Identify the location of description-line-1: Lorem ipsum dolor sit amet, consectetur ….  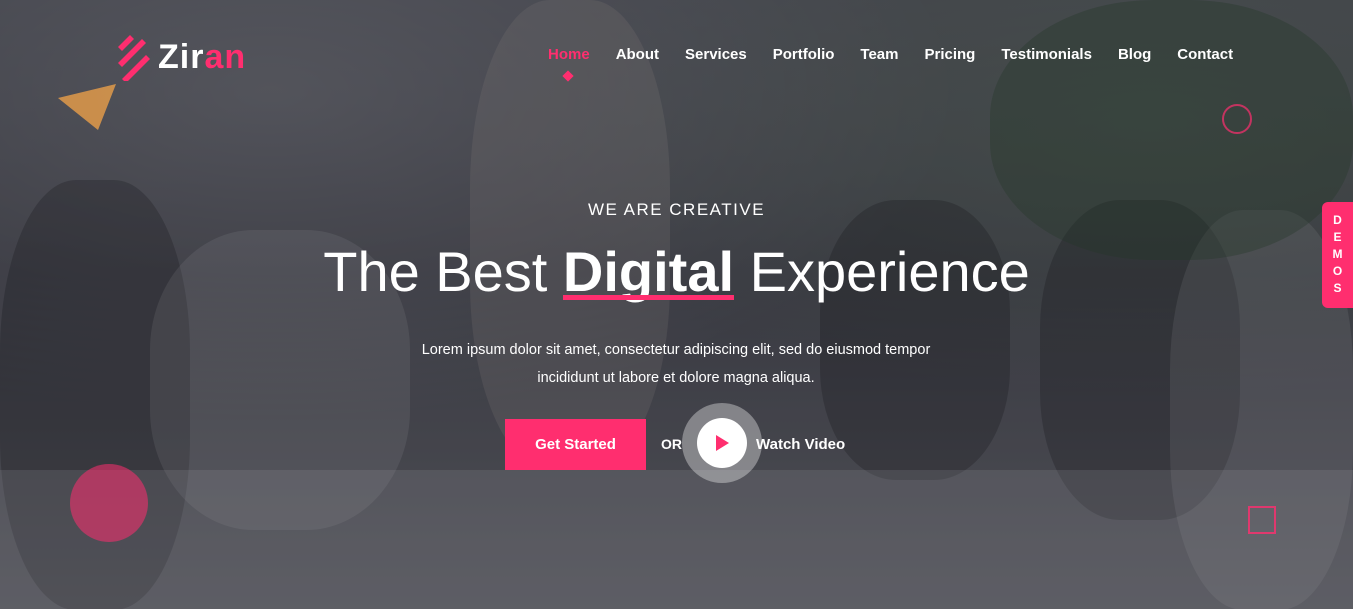
(676, 350).